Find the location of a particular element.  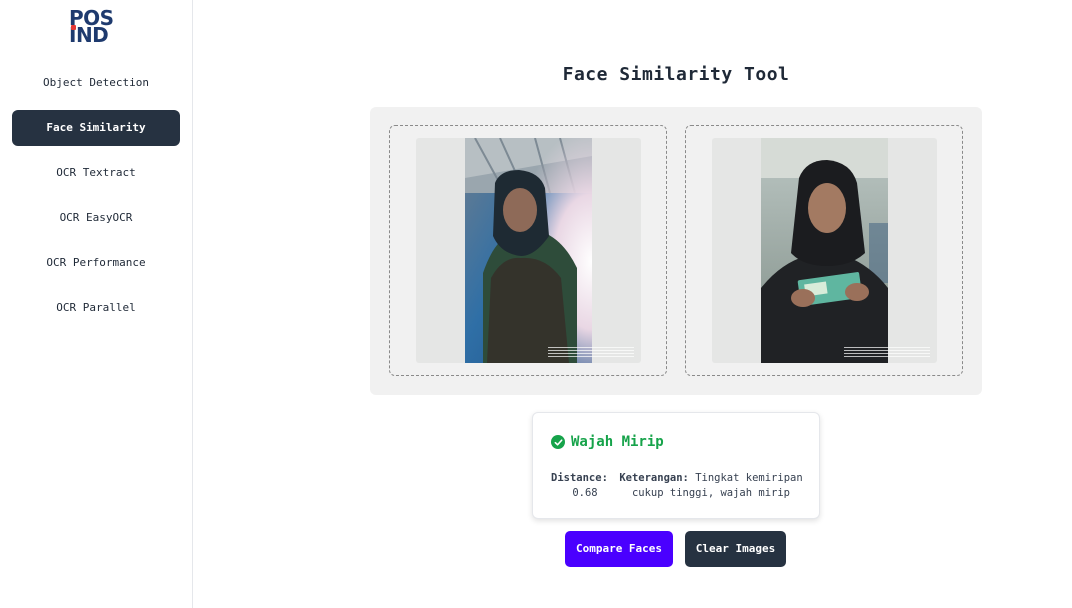

result-status: Wajah Mirip is located at coordinates (607, 442).